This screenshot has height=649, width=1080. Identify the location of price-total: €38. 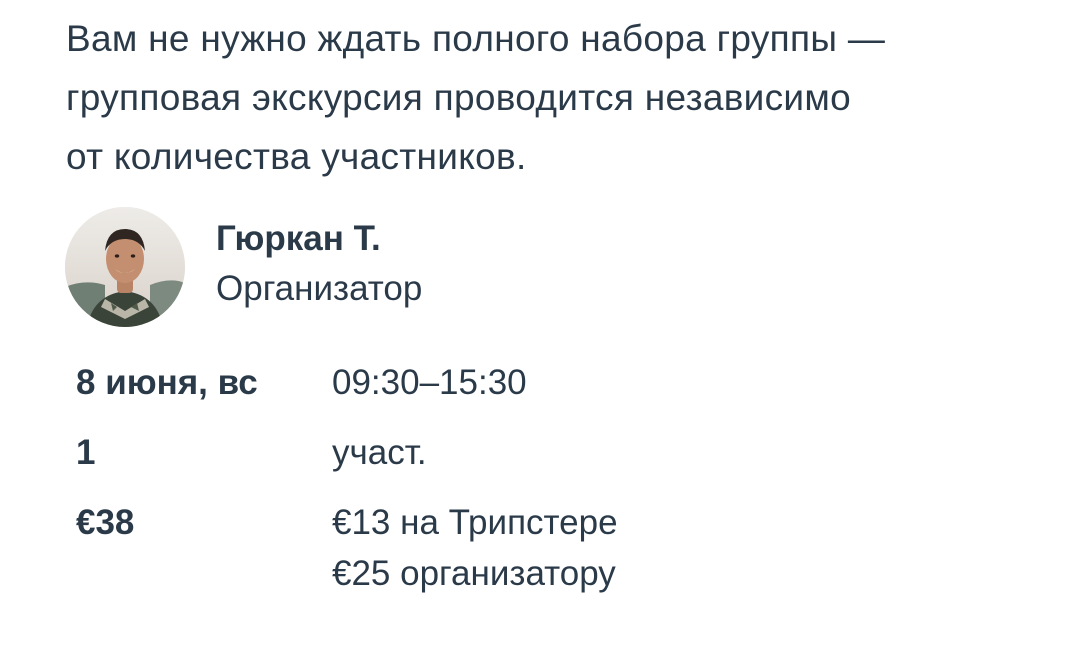
(105, 522).